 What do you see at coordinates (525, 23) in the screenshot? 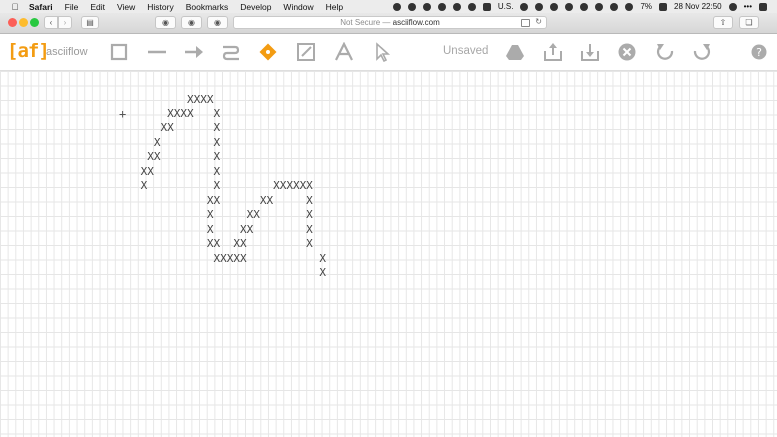
I see `reader-icon` at bounding box center [525, 23].